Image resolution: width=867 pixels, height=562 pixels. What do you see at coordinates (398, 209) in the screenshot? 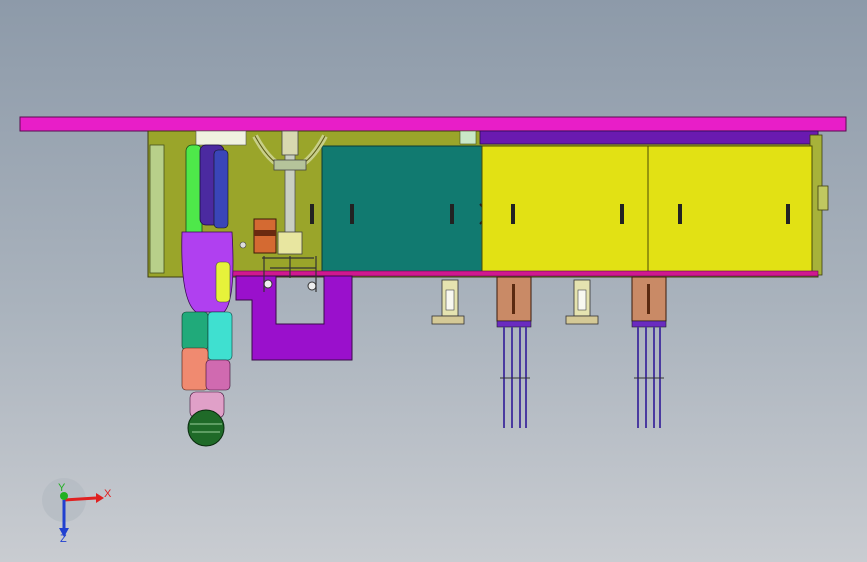
I see `teal-cabinet` at bounding box center [398, 209].